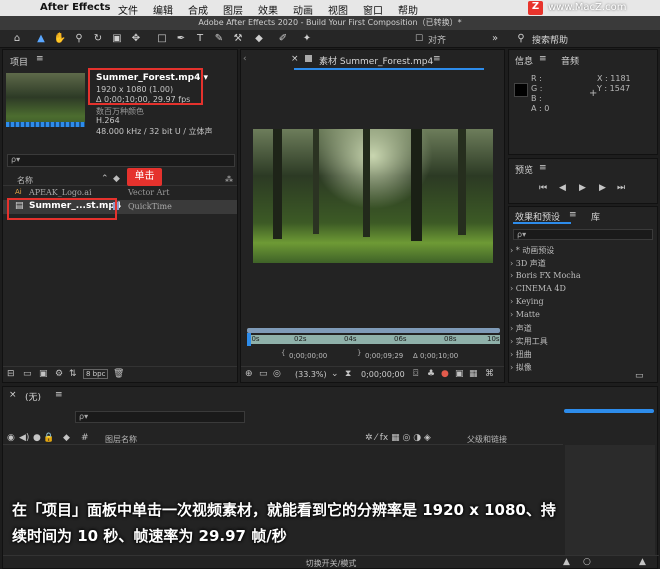 The image size is (660, 569). I want to click on search-help-field: 搜索帮助, so click(550, 39).